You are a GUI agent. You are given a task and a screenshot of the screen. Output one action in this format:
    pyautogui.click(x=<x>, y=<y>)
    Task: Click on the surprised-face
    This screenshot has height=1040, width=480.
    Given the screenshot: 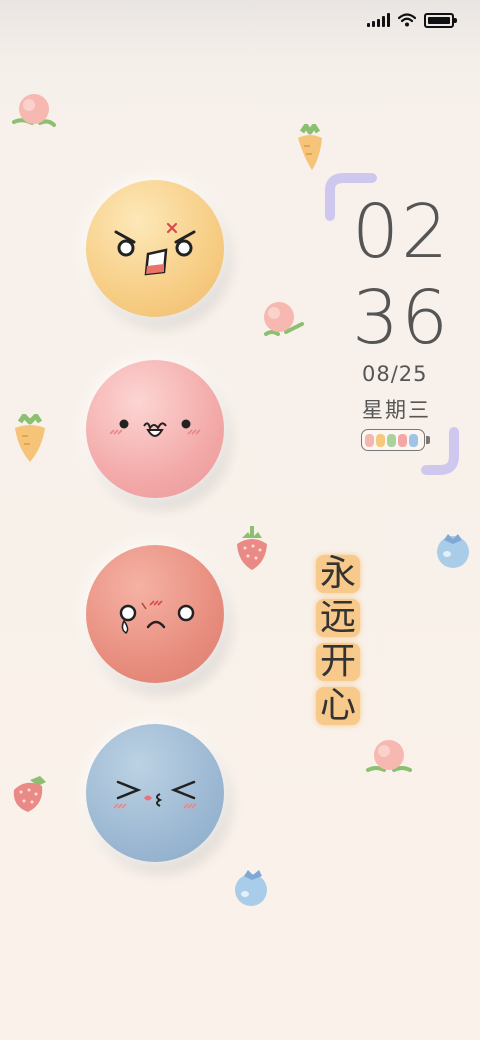 What is the action you would take?
    pyautogui.click(x=155, y=429)
    